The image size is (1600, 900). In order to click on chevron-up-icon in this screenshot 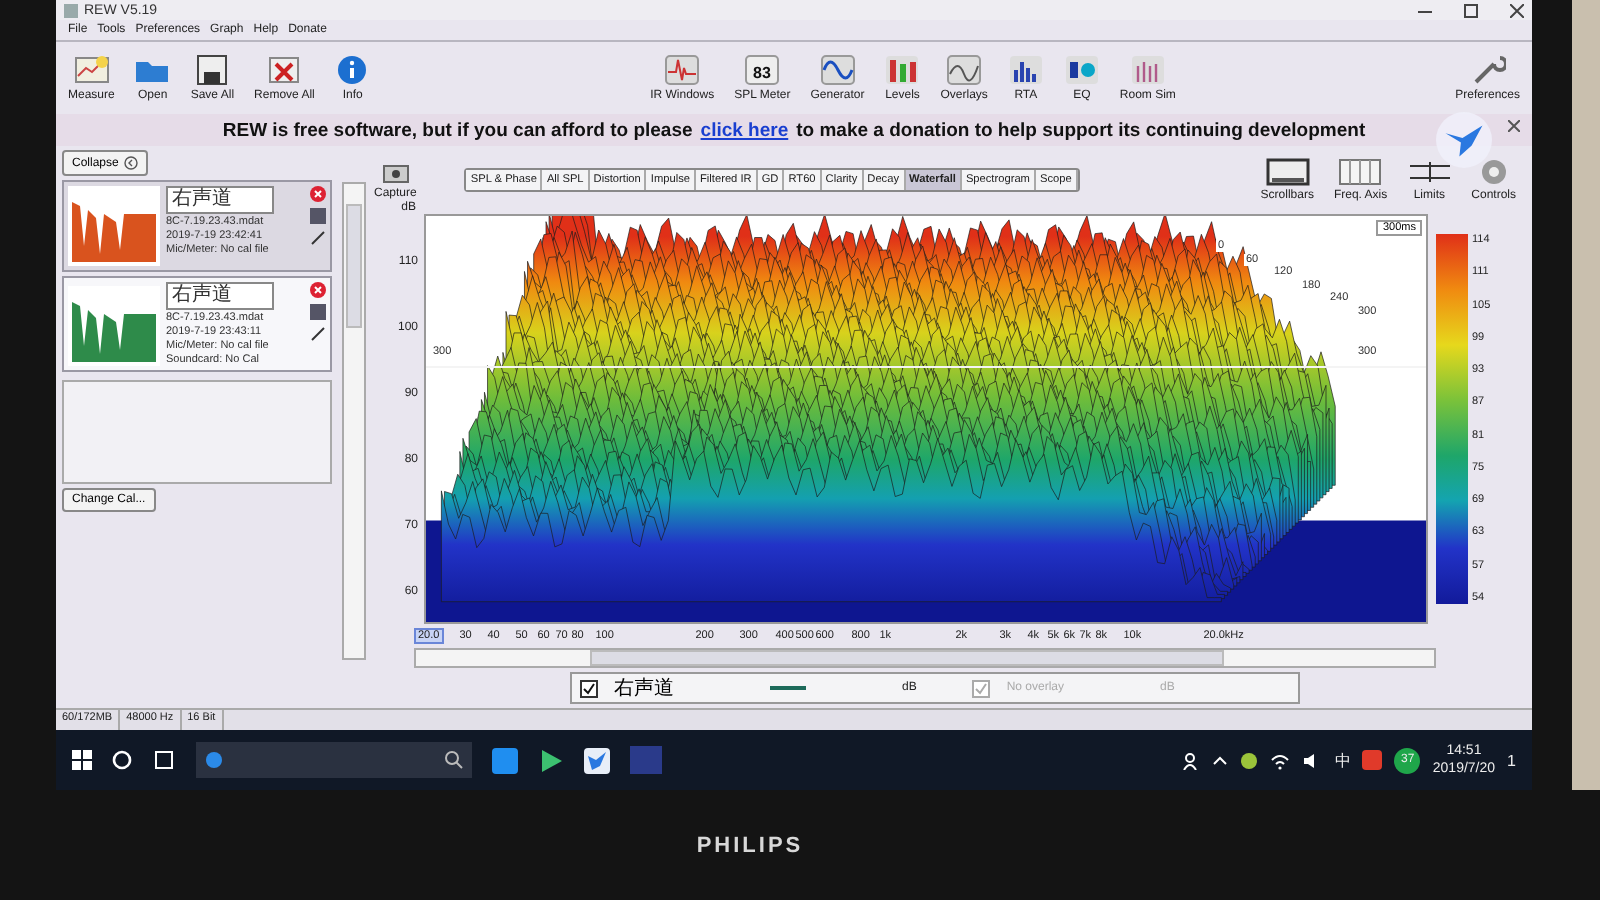, I will do `click(1220, 760)`.